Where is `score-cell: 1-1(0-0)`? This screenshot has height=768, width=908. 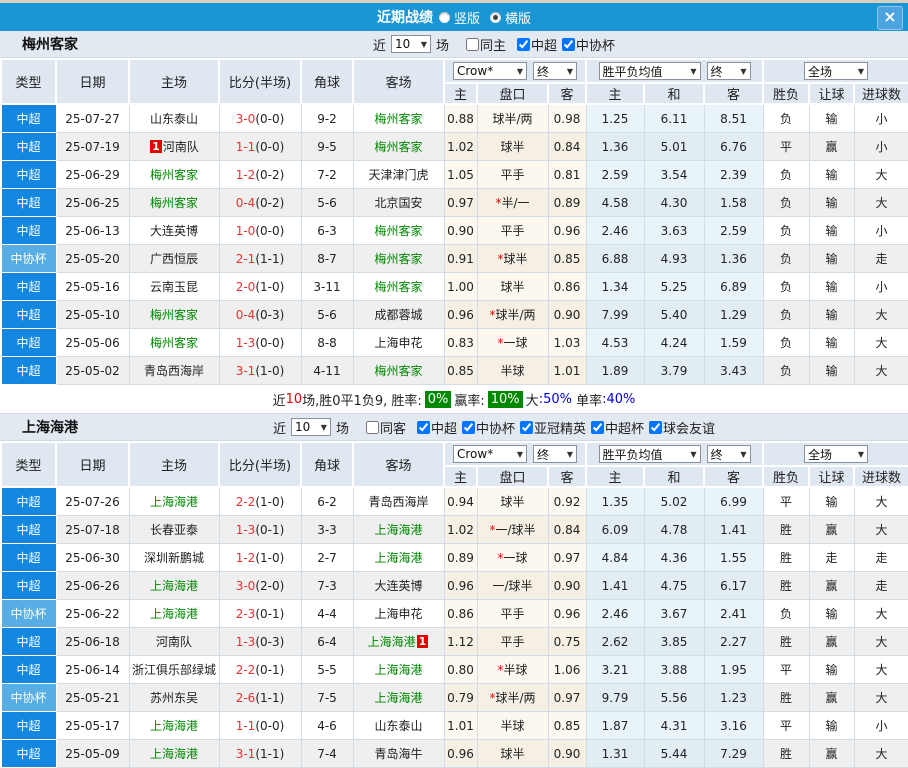 score-cell: 1-1(0-0) is located at coordinates (260, 725).